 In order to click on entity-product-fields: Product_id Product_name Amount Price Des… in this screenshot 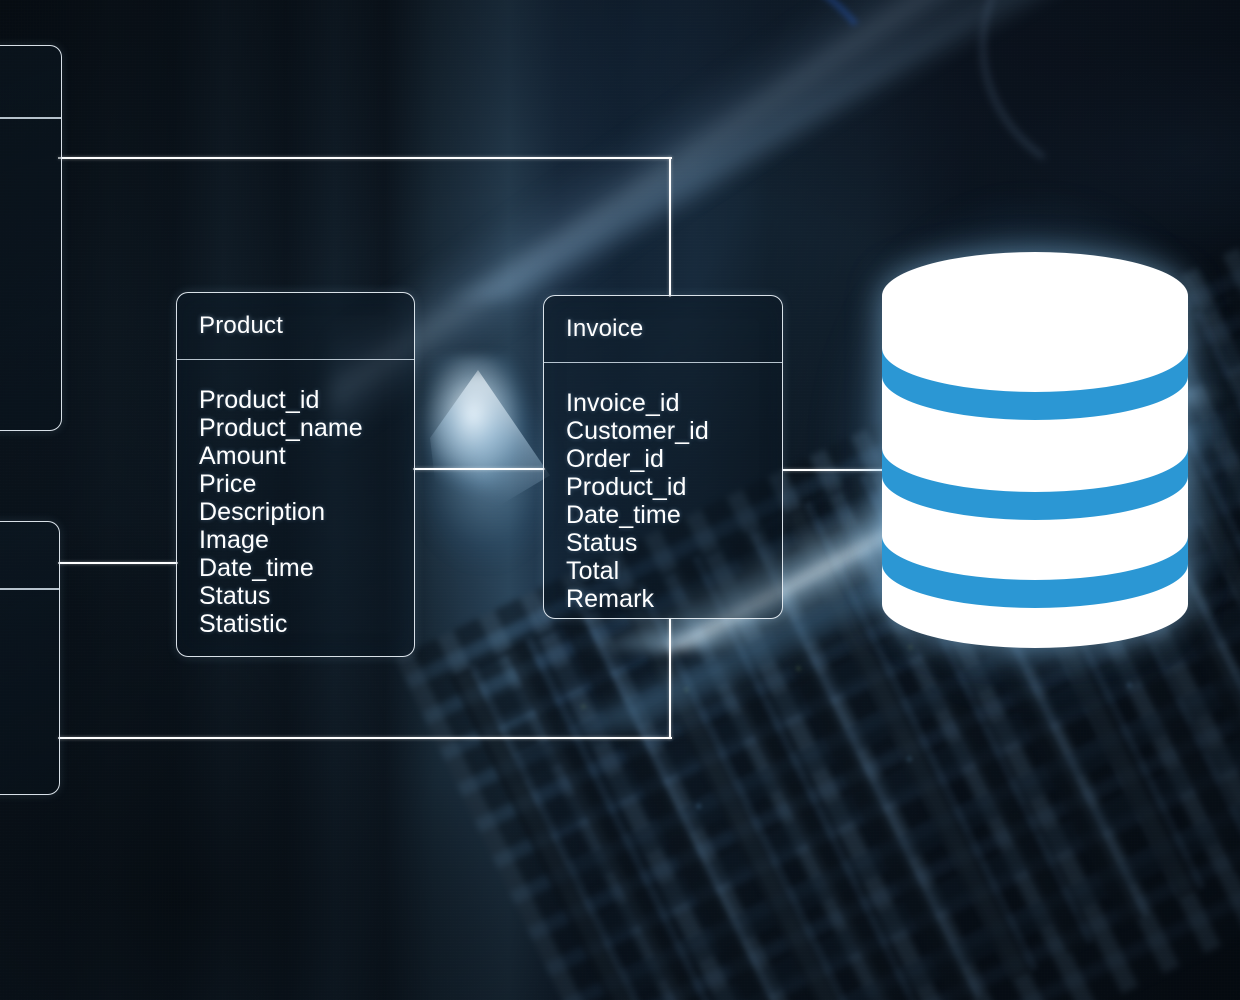, I will do `click(295, 499)`.